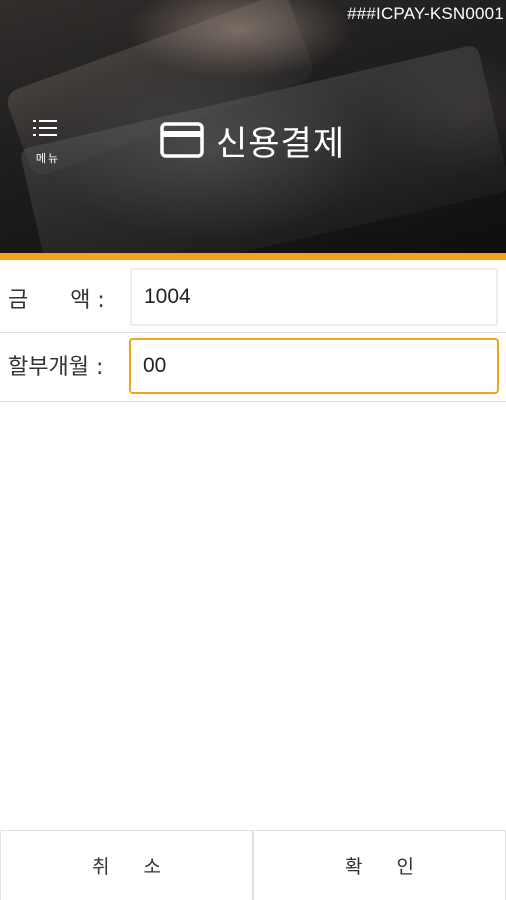 The image size is (506, 900). What do you see at coordinates (425, 13) in the screenshot?
I see `terminal-id: ###ICPAY-KSN0001` at bounding box center [425, 13].